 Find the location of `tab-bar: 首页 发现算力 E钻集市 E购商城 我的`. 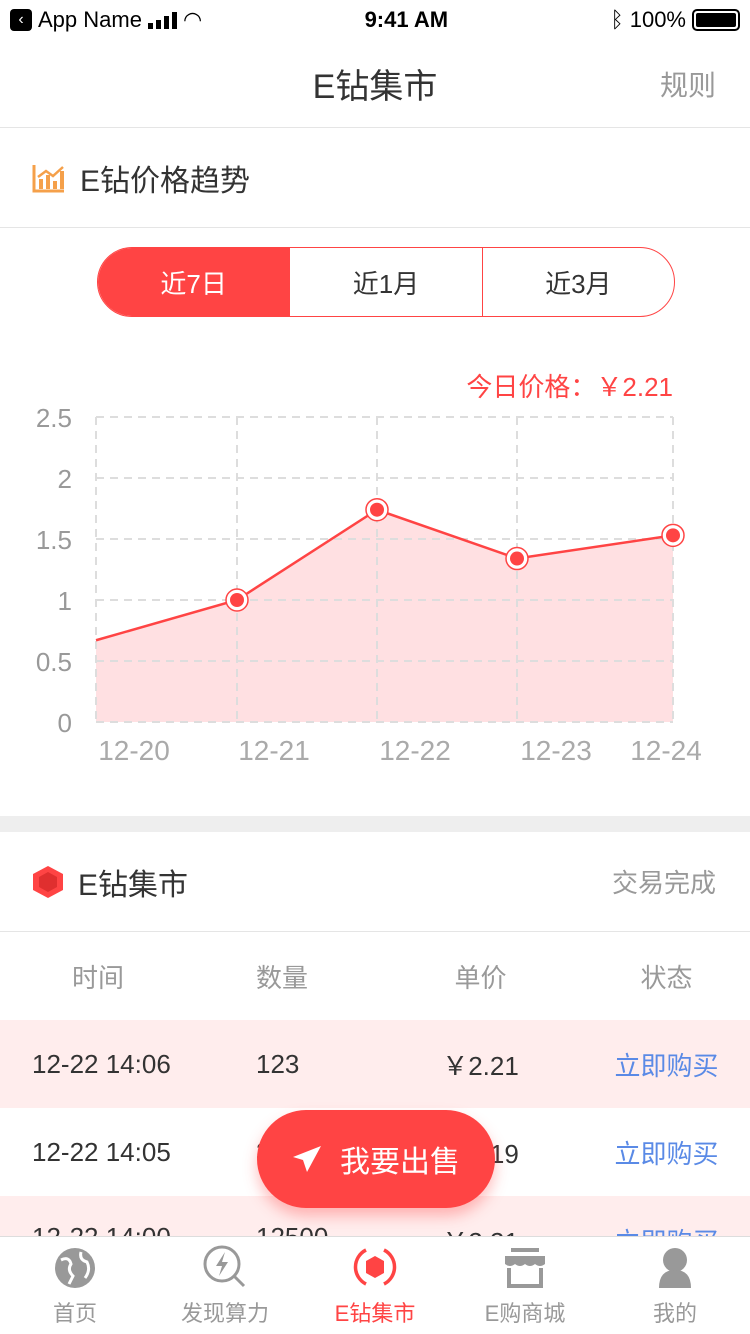

tab-bar: 首页 发现算力 E钻集市 E购商城 我的 is located at coordinates (375, 1285).